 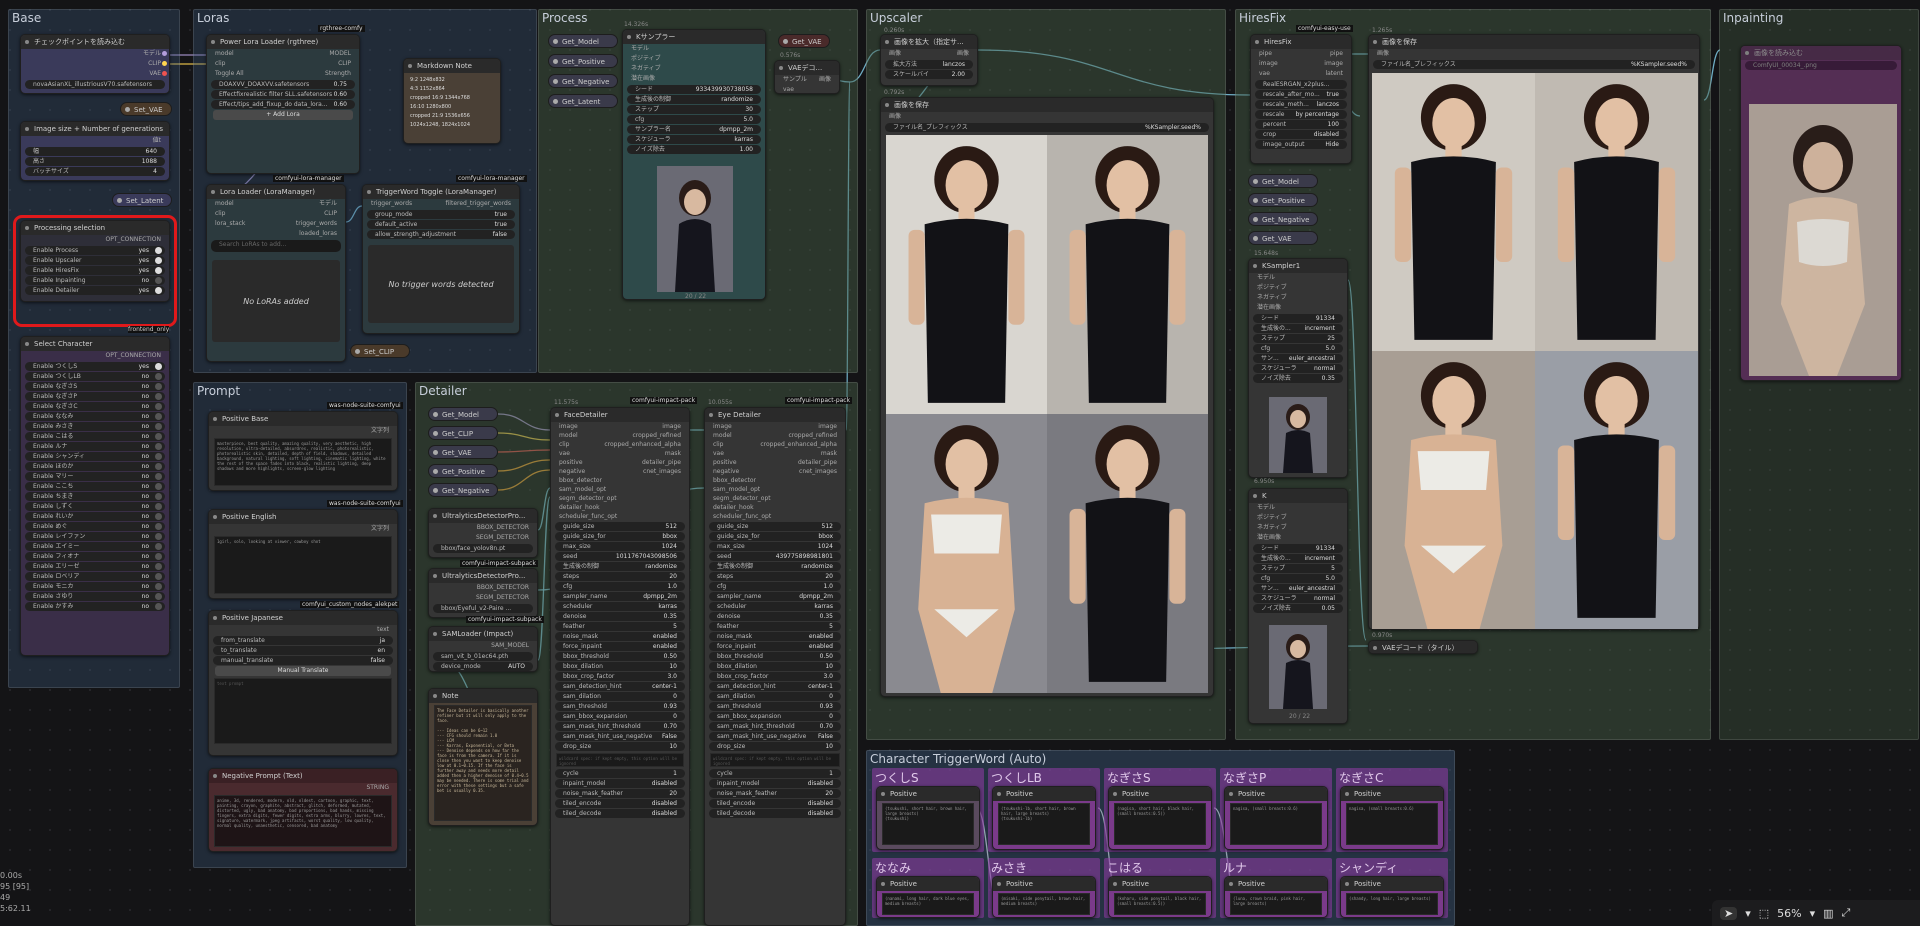 I want to click on ksampler1-widget: cfg 5.0, so click(x=1298, y=348).